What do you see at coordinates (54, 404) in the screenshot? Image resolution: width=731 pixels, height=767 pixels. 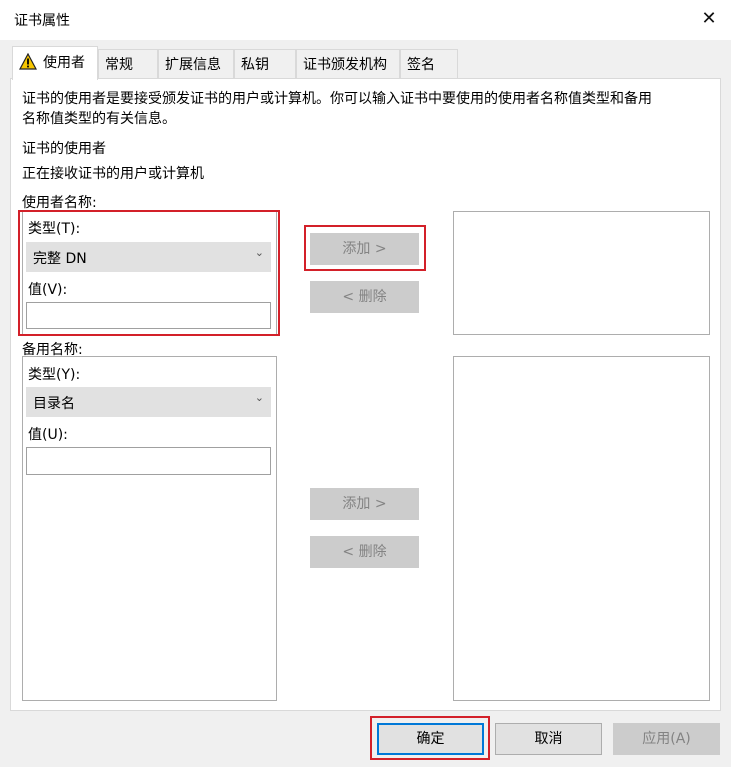 I see `alt-type-value: 目录名` at bounding box center [54, 404].